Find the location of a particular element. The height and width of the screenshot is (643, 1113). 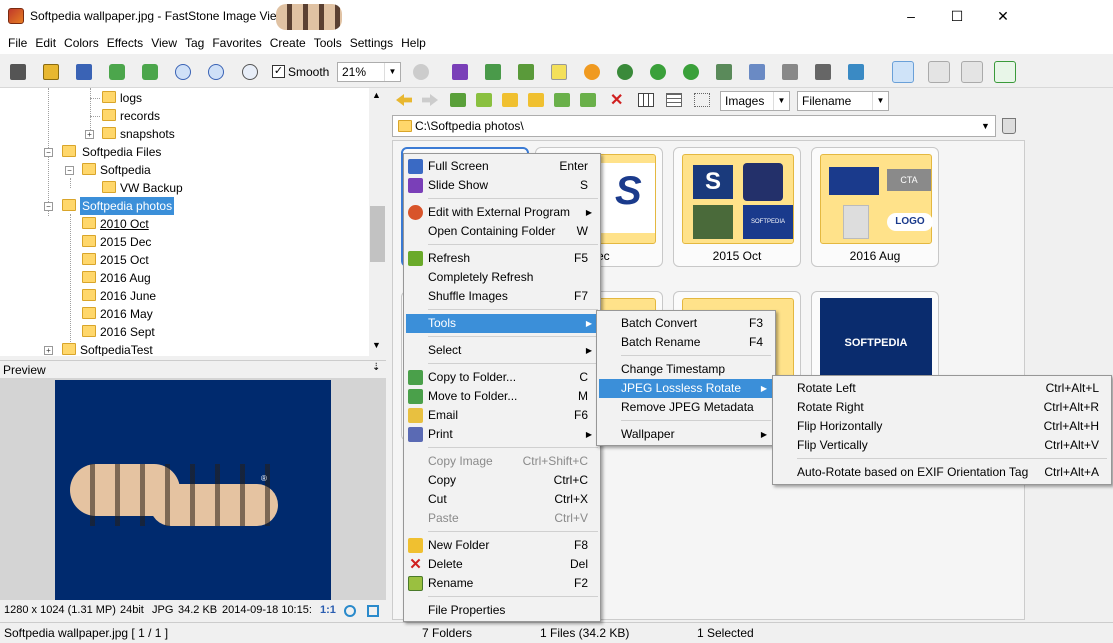

camera-icon is located at coordinates (18, 72).